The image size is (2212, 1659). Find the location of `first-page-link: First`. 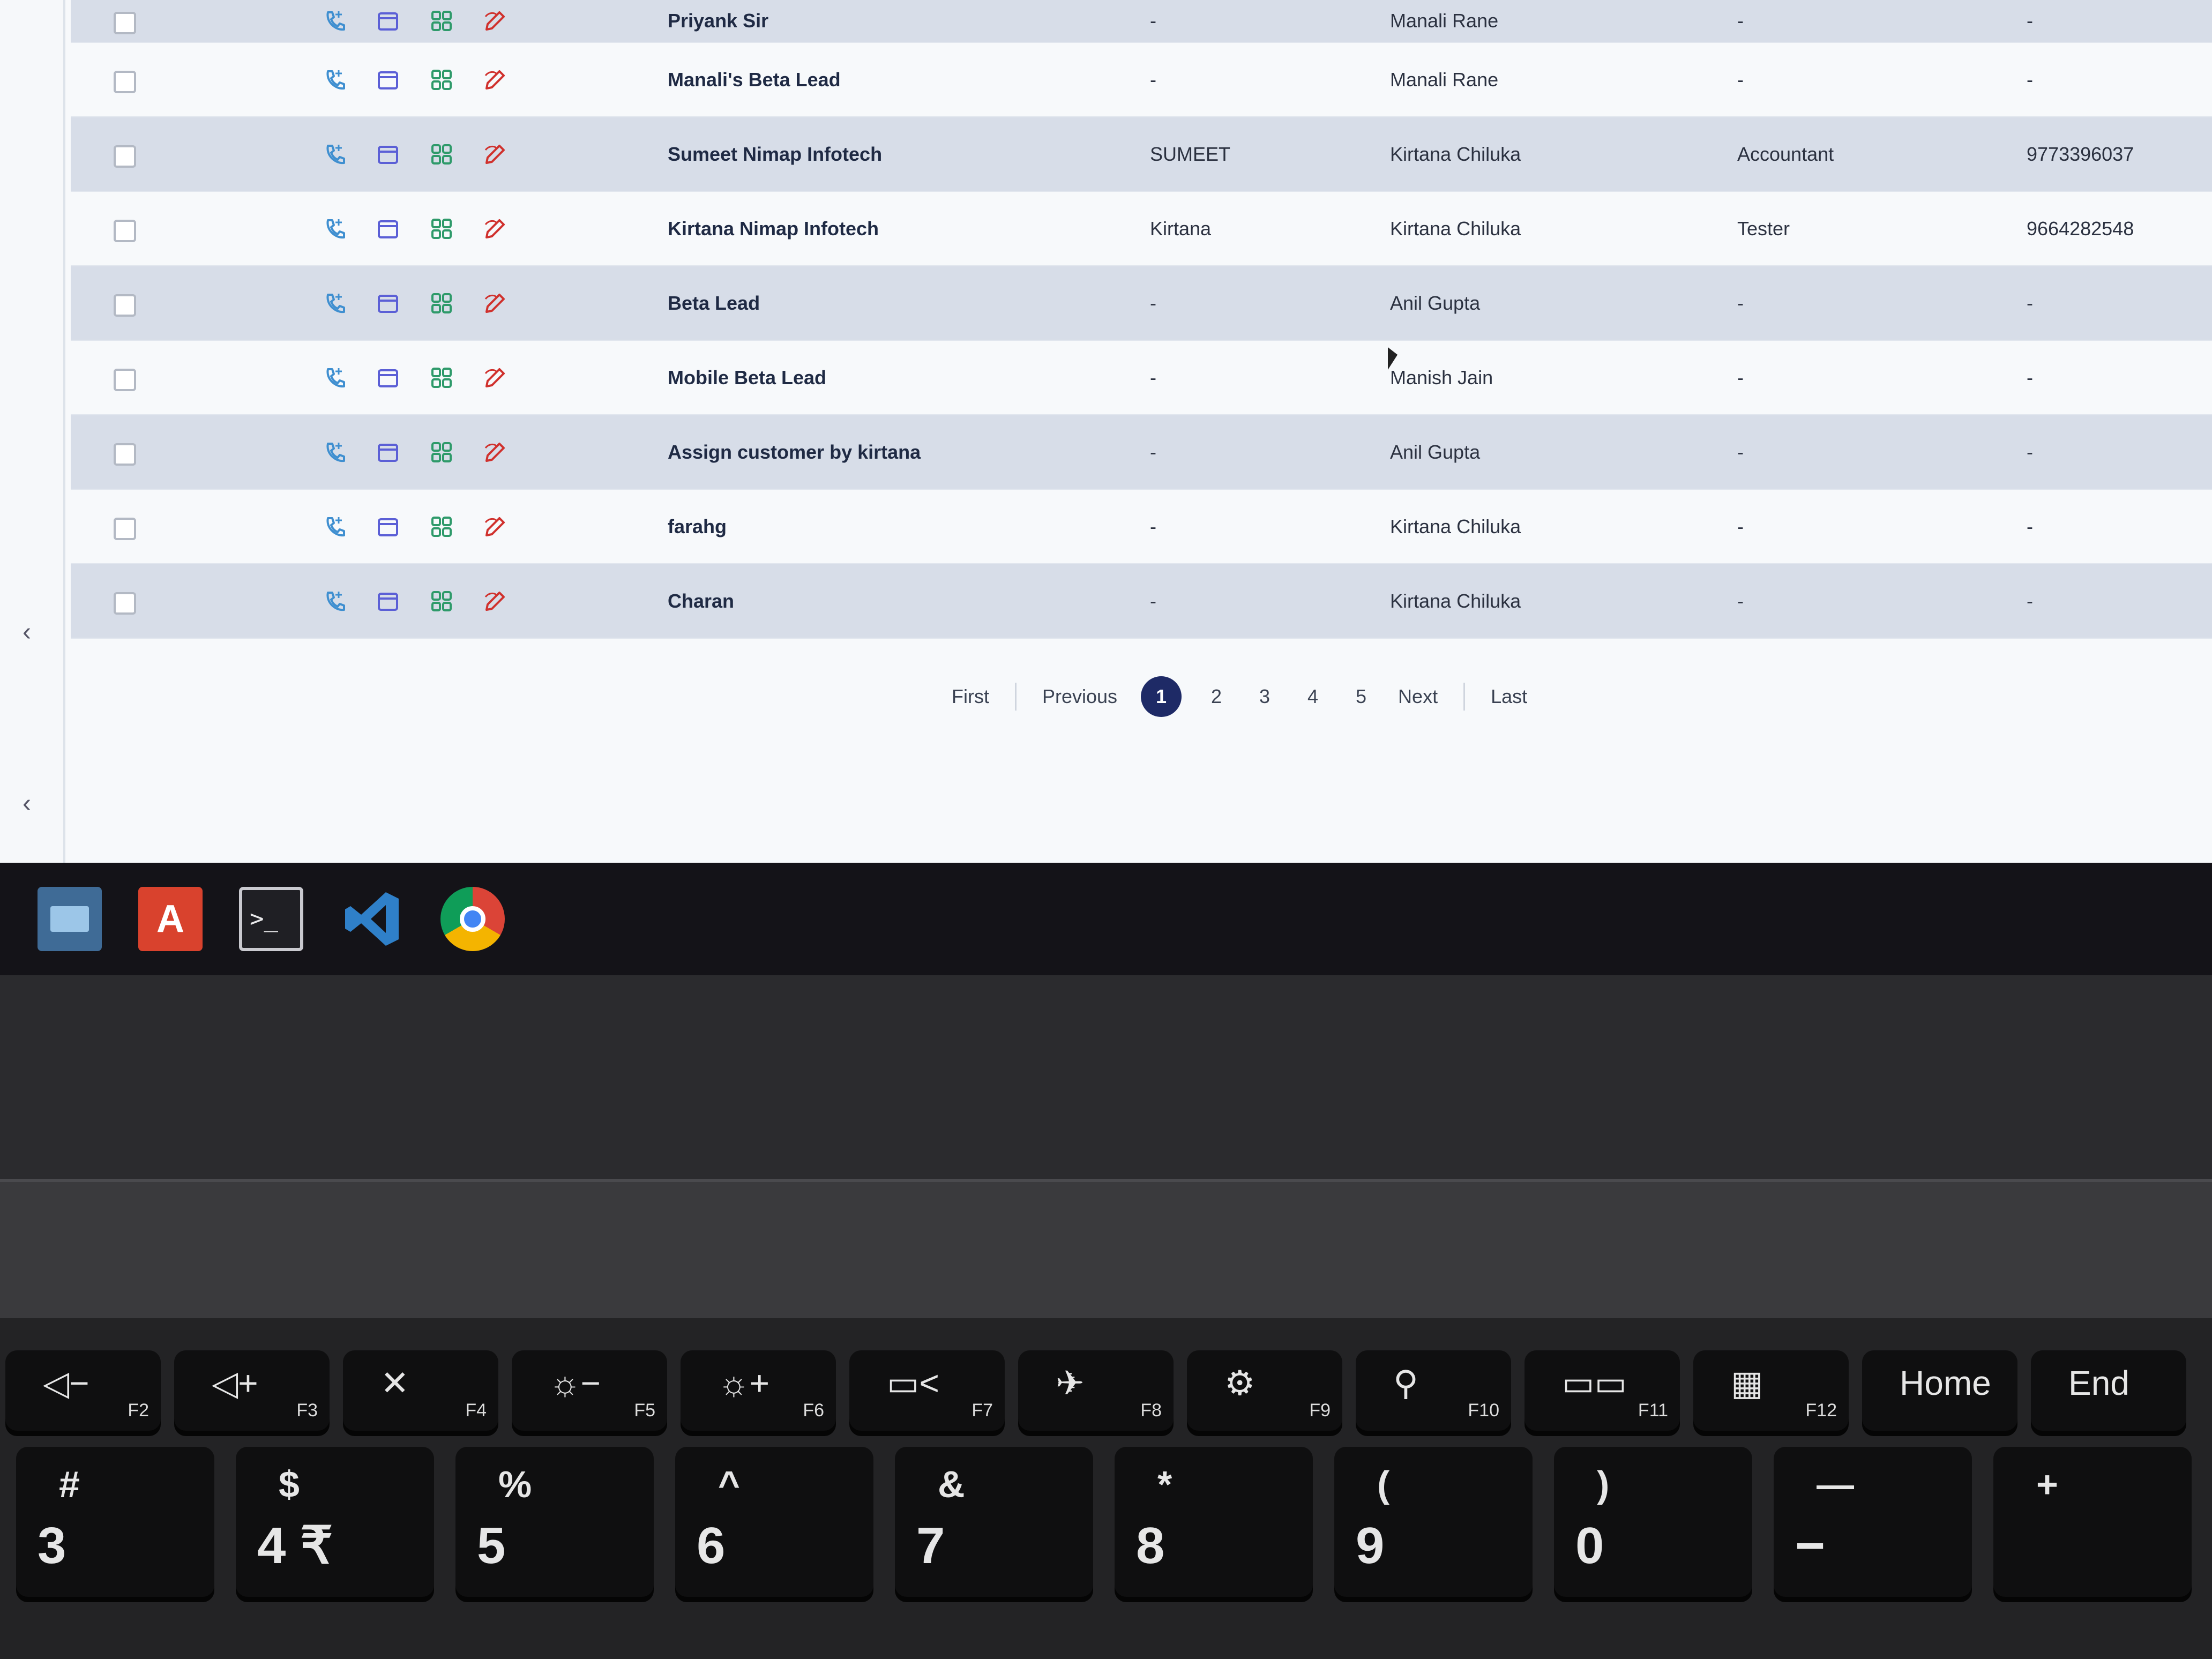

first-page-link: First is located at coordinates (970, 696).